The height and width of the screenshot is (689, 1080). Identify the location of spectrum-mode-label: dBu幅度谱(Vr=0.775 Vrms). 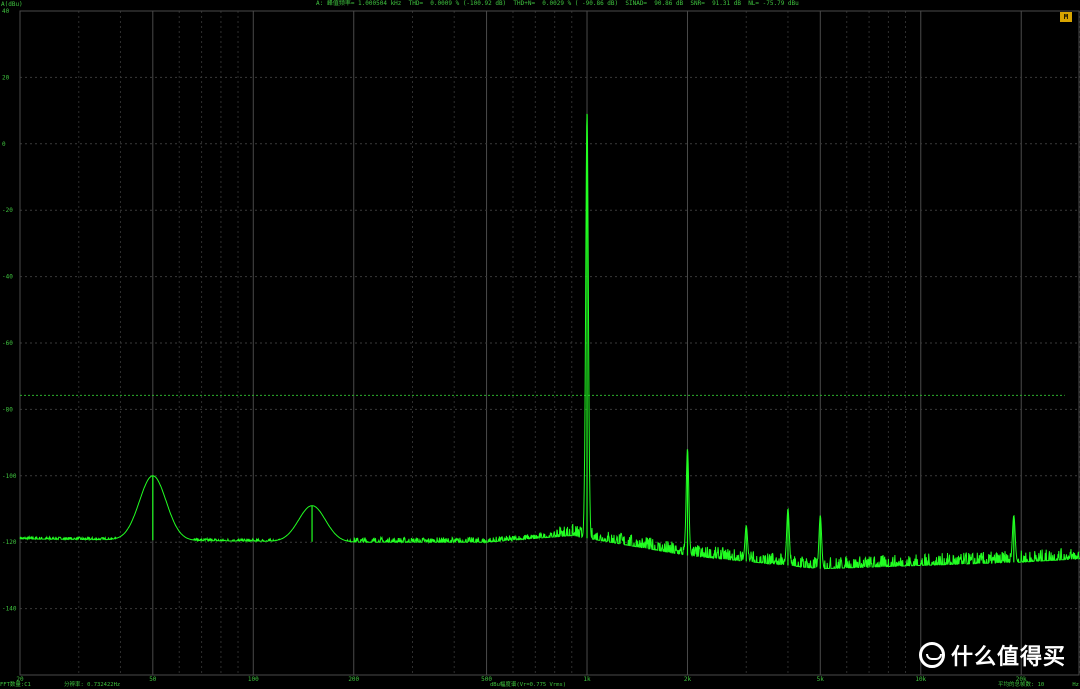
(528, 685).